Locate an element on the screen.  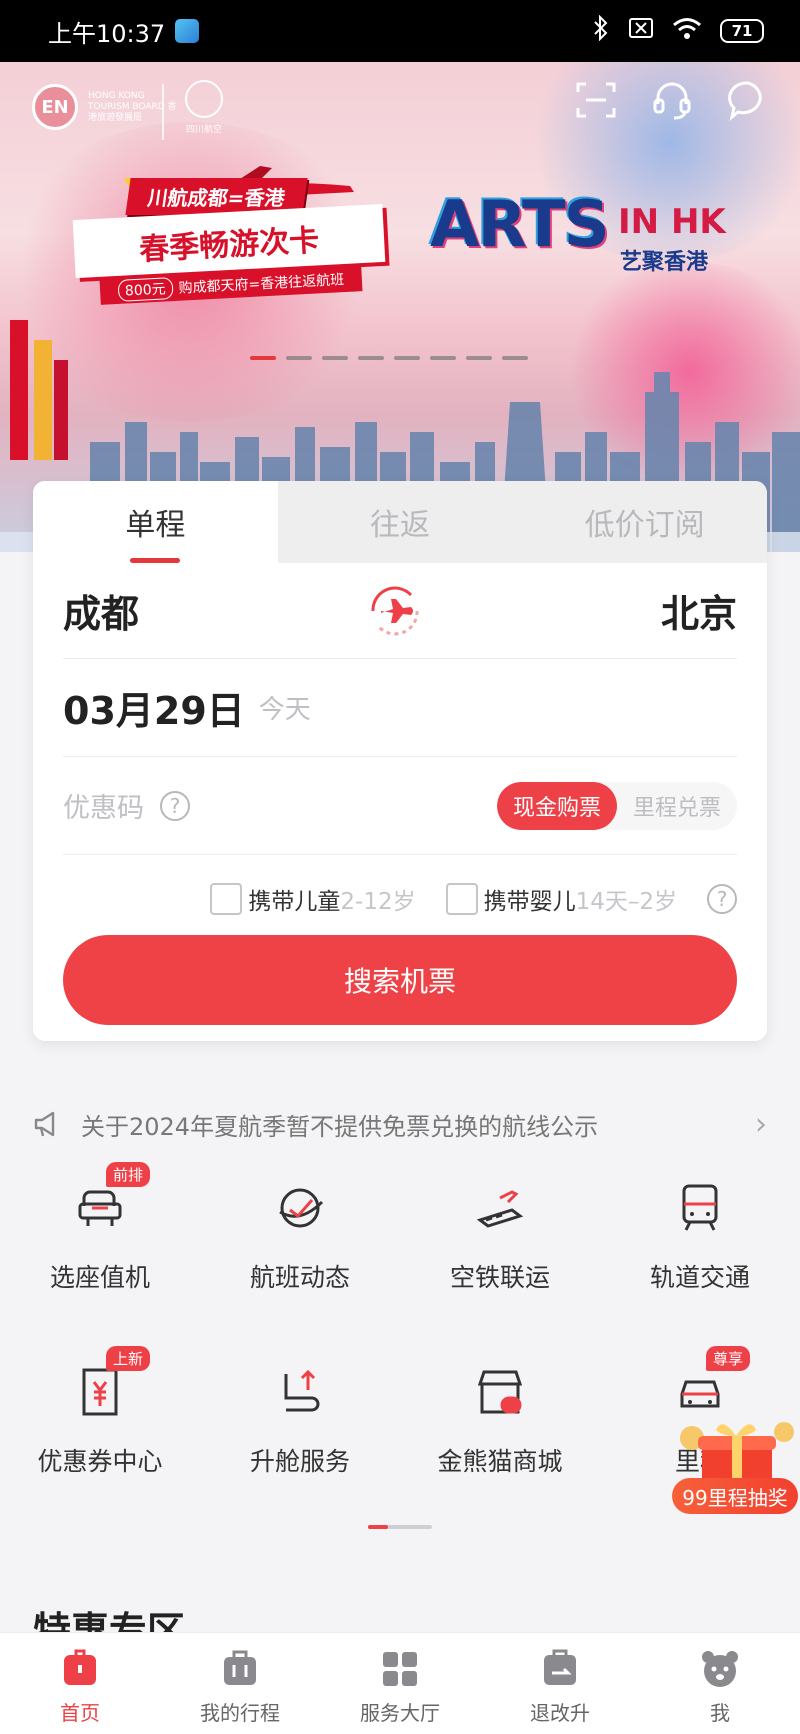
service-label: 空铁联运 is located at coordinates (499, 1277).